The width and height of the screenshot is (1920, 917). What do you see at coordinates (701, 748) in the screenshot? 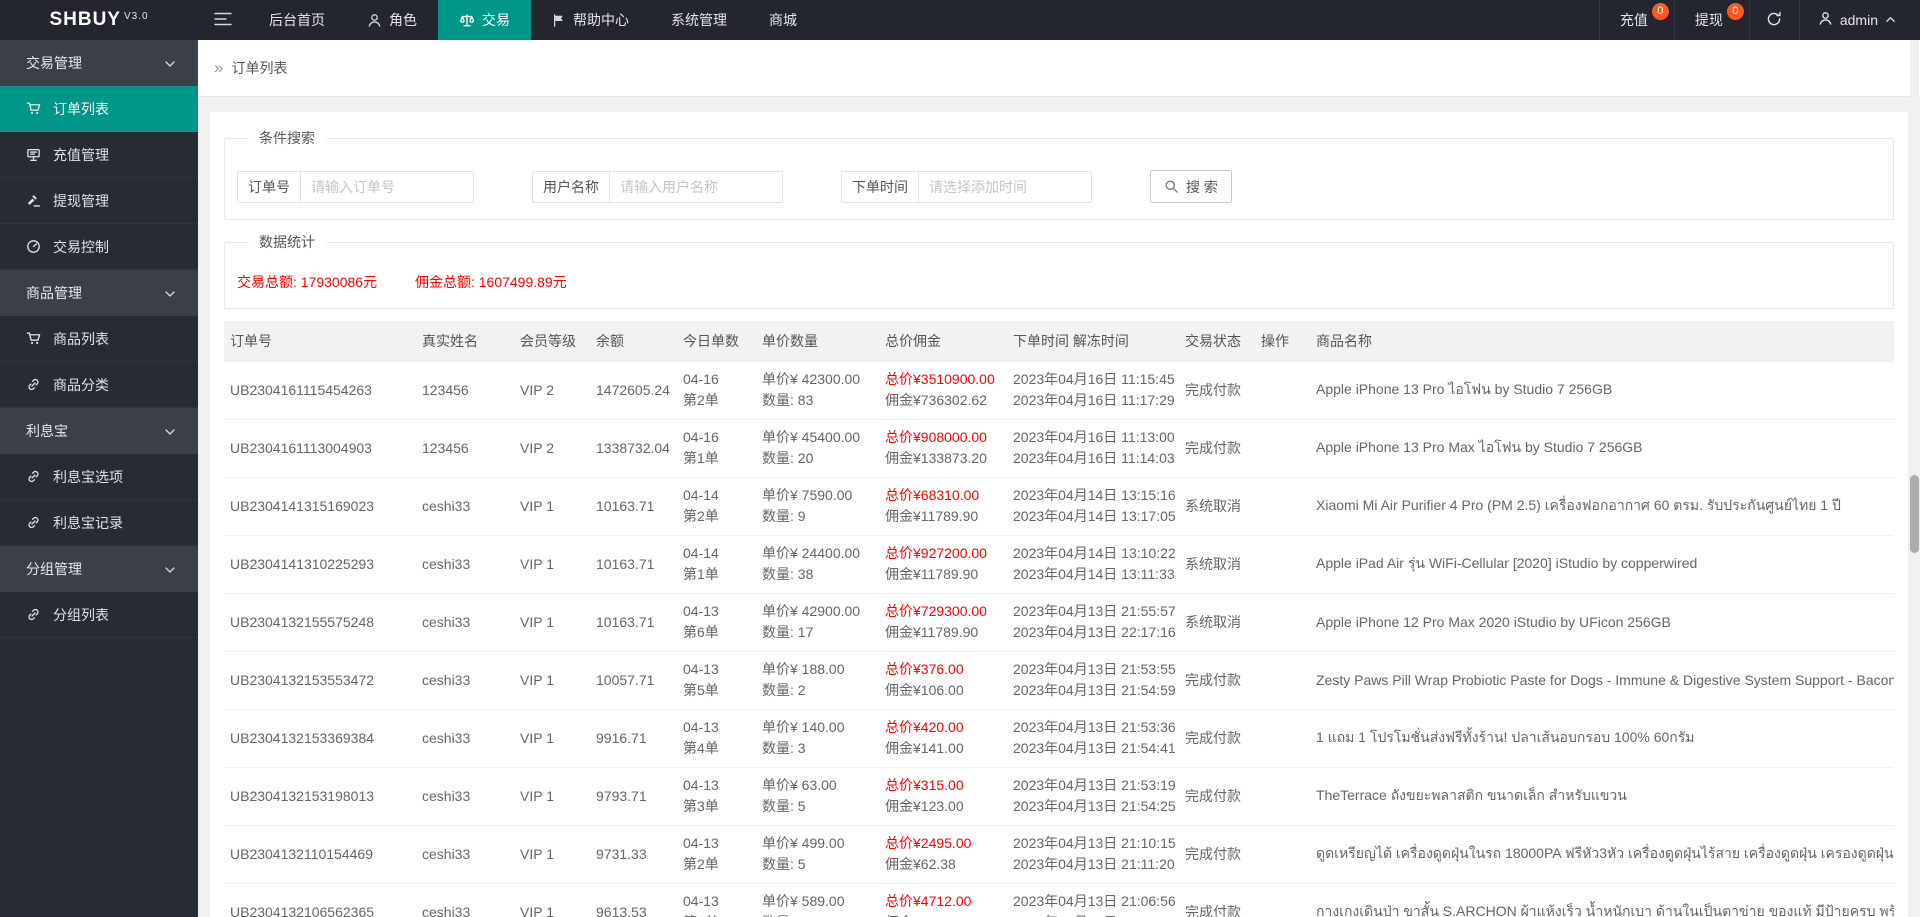
I see `day-order-index: 第4单` at bounding box center [701, 748].